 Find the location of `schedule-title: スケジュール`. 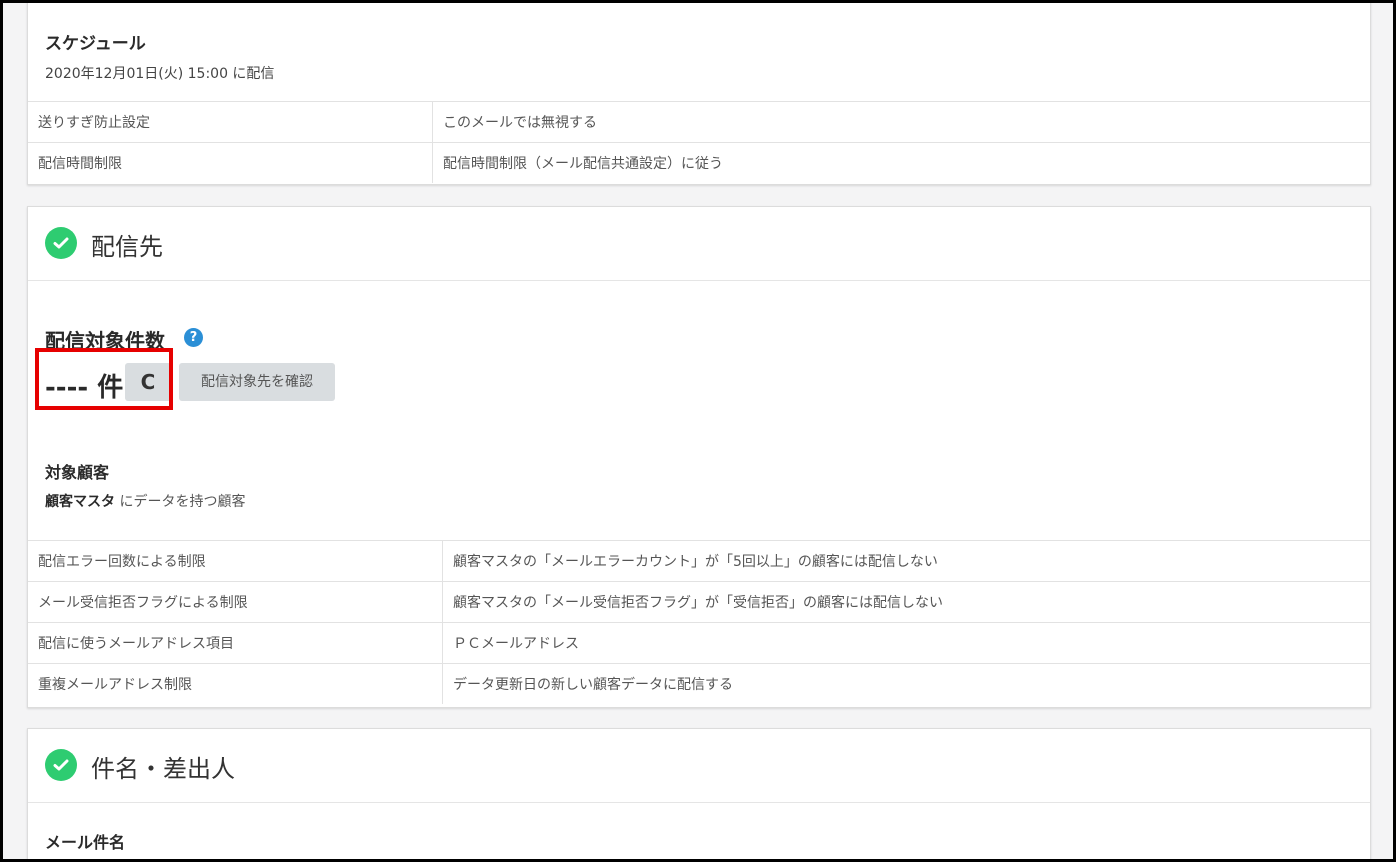

schedule-title: スケジュール is located at coordinates (95, 44).